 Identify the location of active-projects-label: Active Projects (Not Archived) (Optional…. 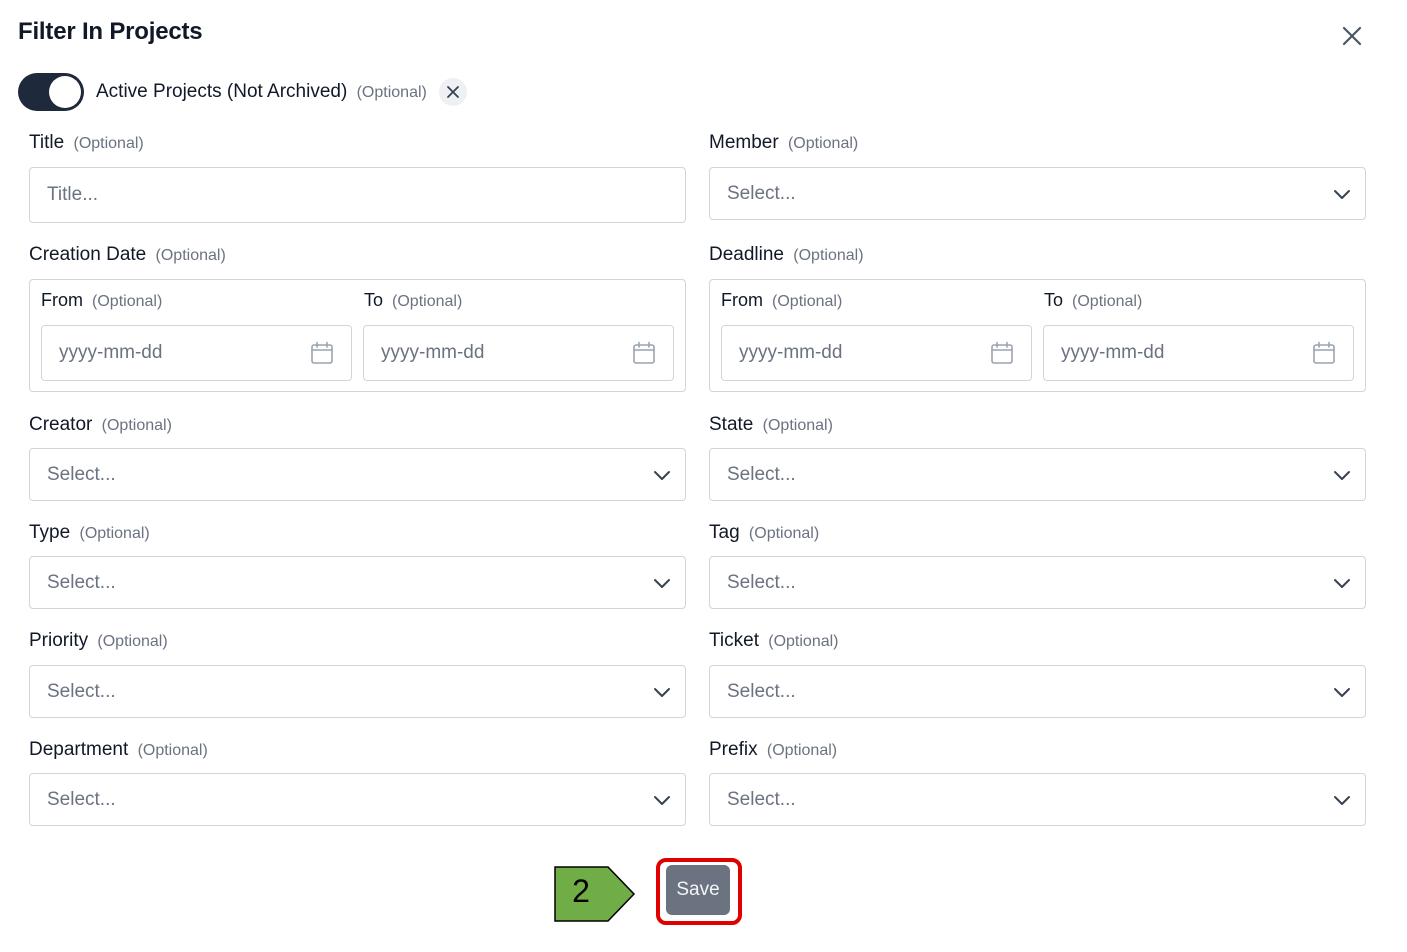
(261, 92).